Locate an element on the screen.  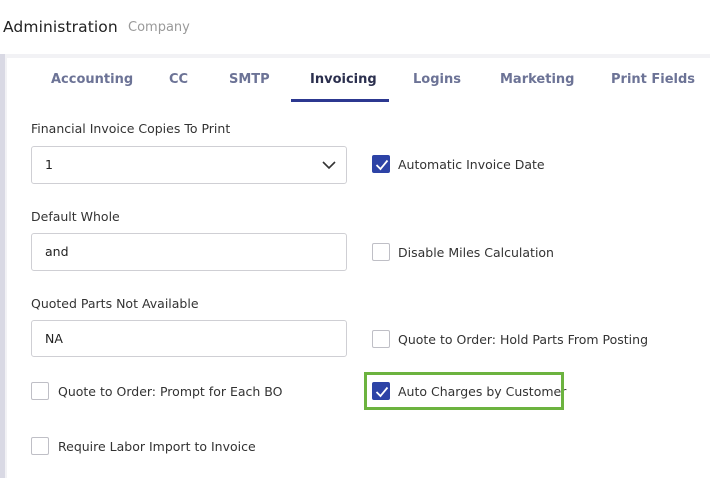
tab-cc: CC is located at coordinates (178, 79).